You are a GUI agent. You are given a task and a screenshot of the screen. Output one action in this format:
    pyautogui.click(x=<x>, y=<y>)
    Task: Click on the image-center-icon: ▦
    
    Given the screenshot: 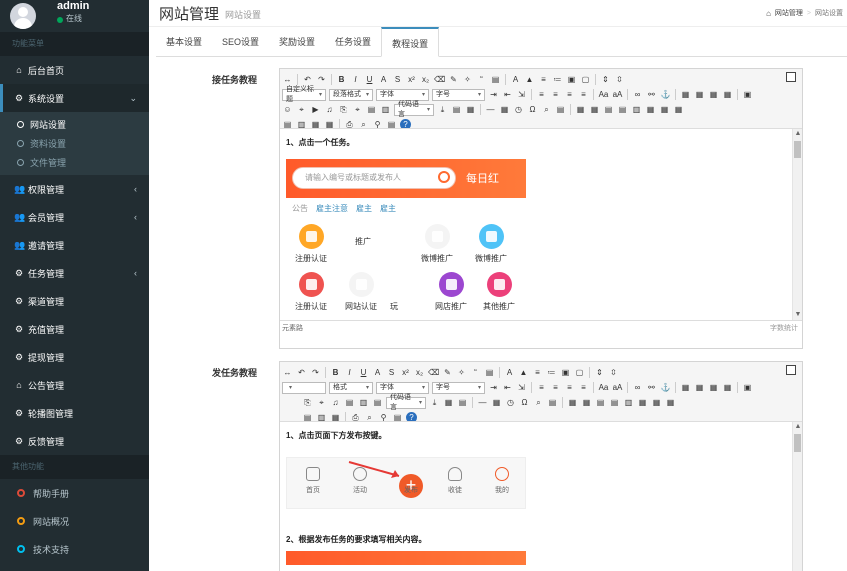 What is the action you would take?
    pyautogui.click(x=727, y=387)
    